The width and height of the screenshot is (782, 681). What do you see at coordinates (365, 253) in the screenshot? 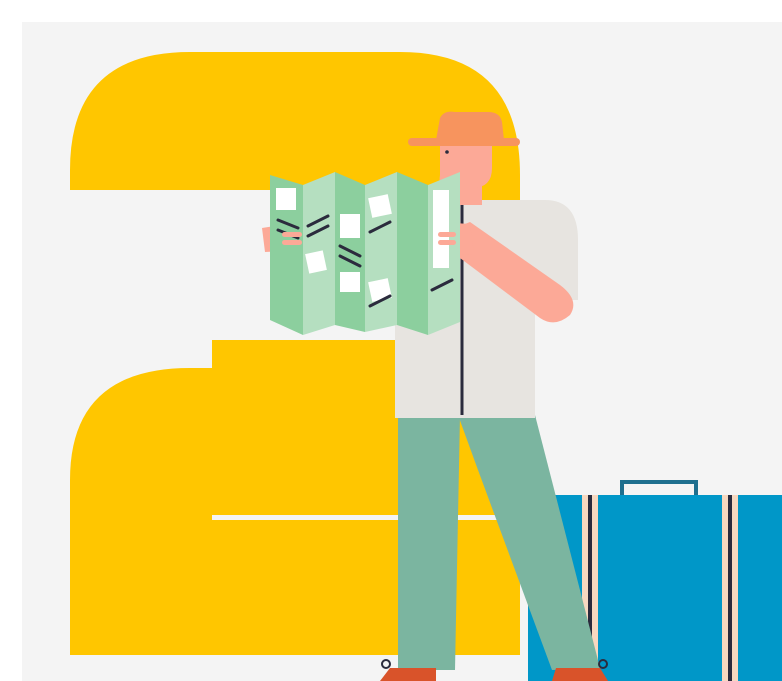
I see `folded-map-icon` at bounding box center [365, 253].